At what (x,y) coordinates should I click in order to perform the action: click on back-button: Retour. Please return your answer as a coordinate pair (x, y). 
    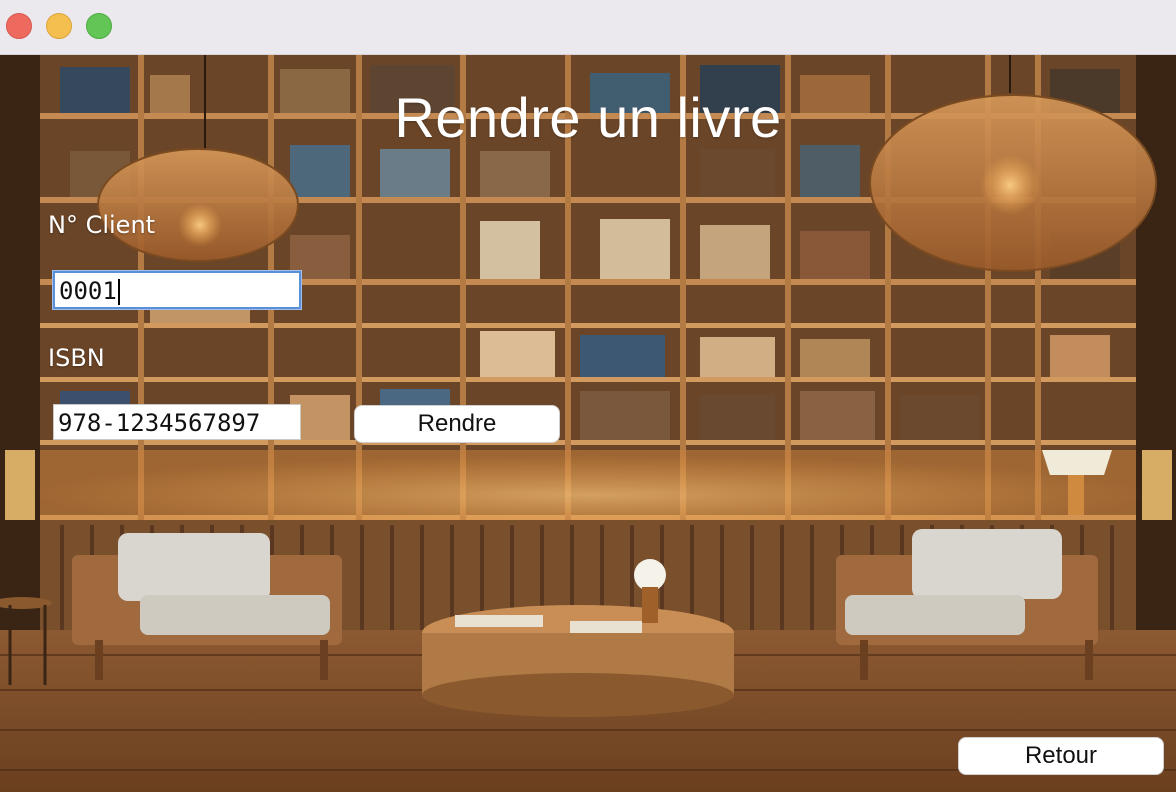
    Looking at the image, I should click on (1061, 756).